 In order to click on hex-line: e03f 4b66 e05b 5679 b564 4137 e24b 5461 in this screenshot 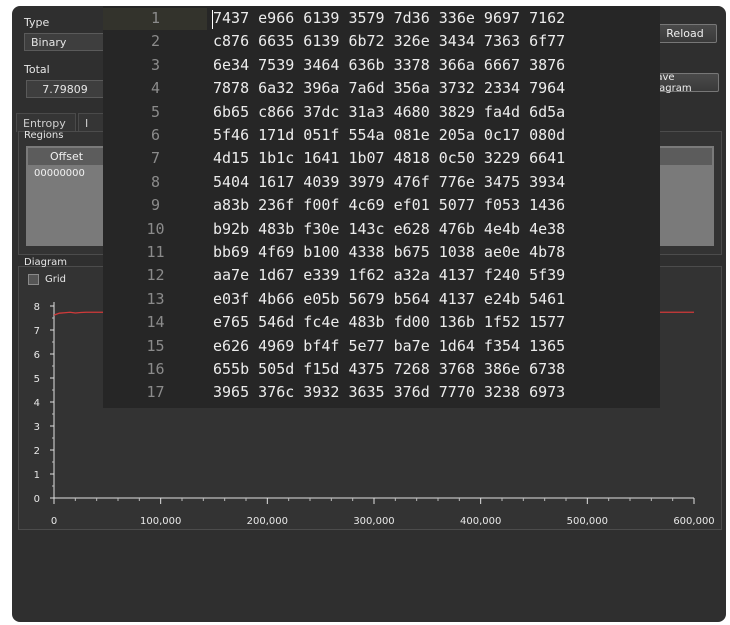, I will do `click(389, 299)`.